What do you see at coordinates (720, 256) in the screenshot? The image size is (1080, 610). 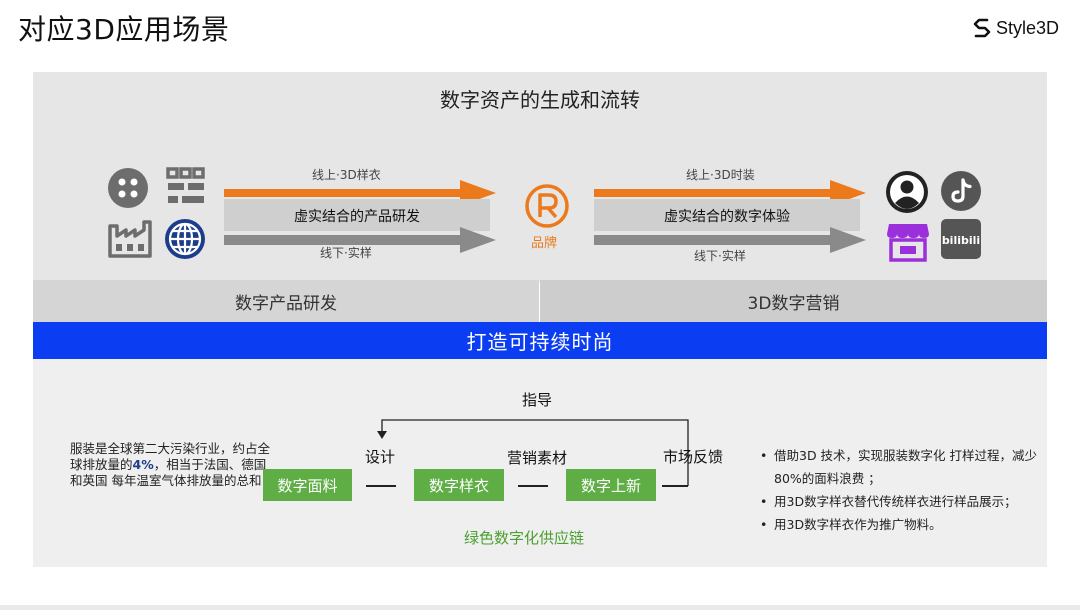 I see `right-bottom-label: 线下·实样` at bounding box center [720, 256].